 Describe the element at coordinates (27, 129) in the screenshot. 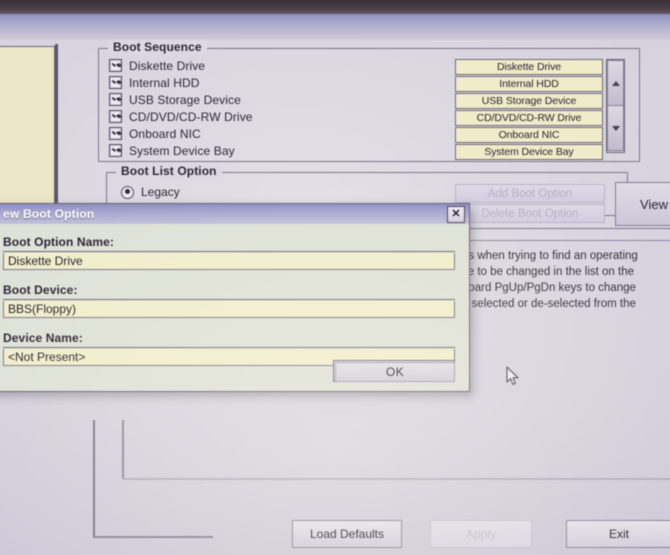

I see `left-cutoff-panel` at that location.